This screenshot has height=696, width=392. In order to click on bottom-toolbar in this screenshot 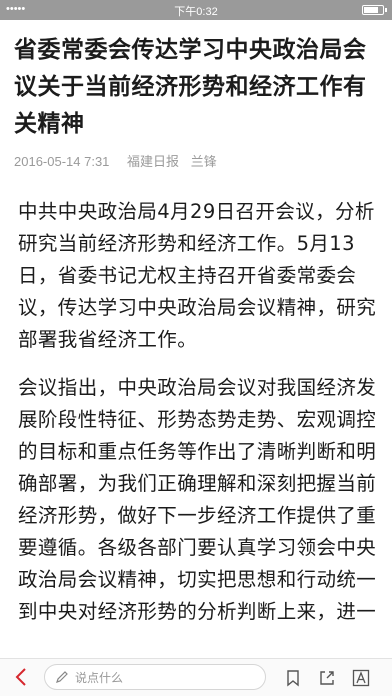, I will do `click(196, 677)`.